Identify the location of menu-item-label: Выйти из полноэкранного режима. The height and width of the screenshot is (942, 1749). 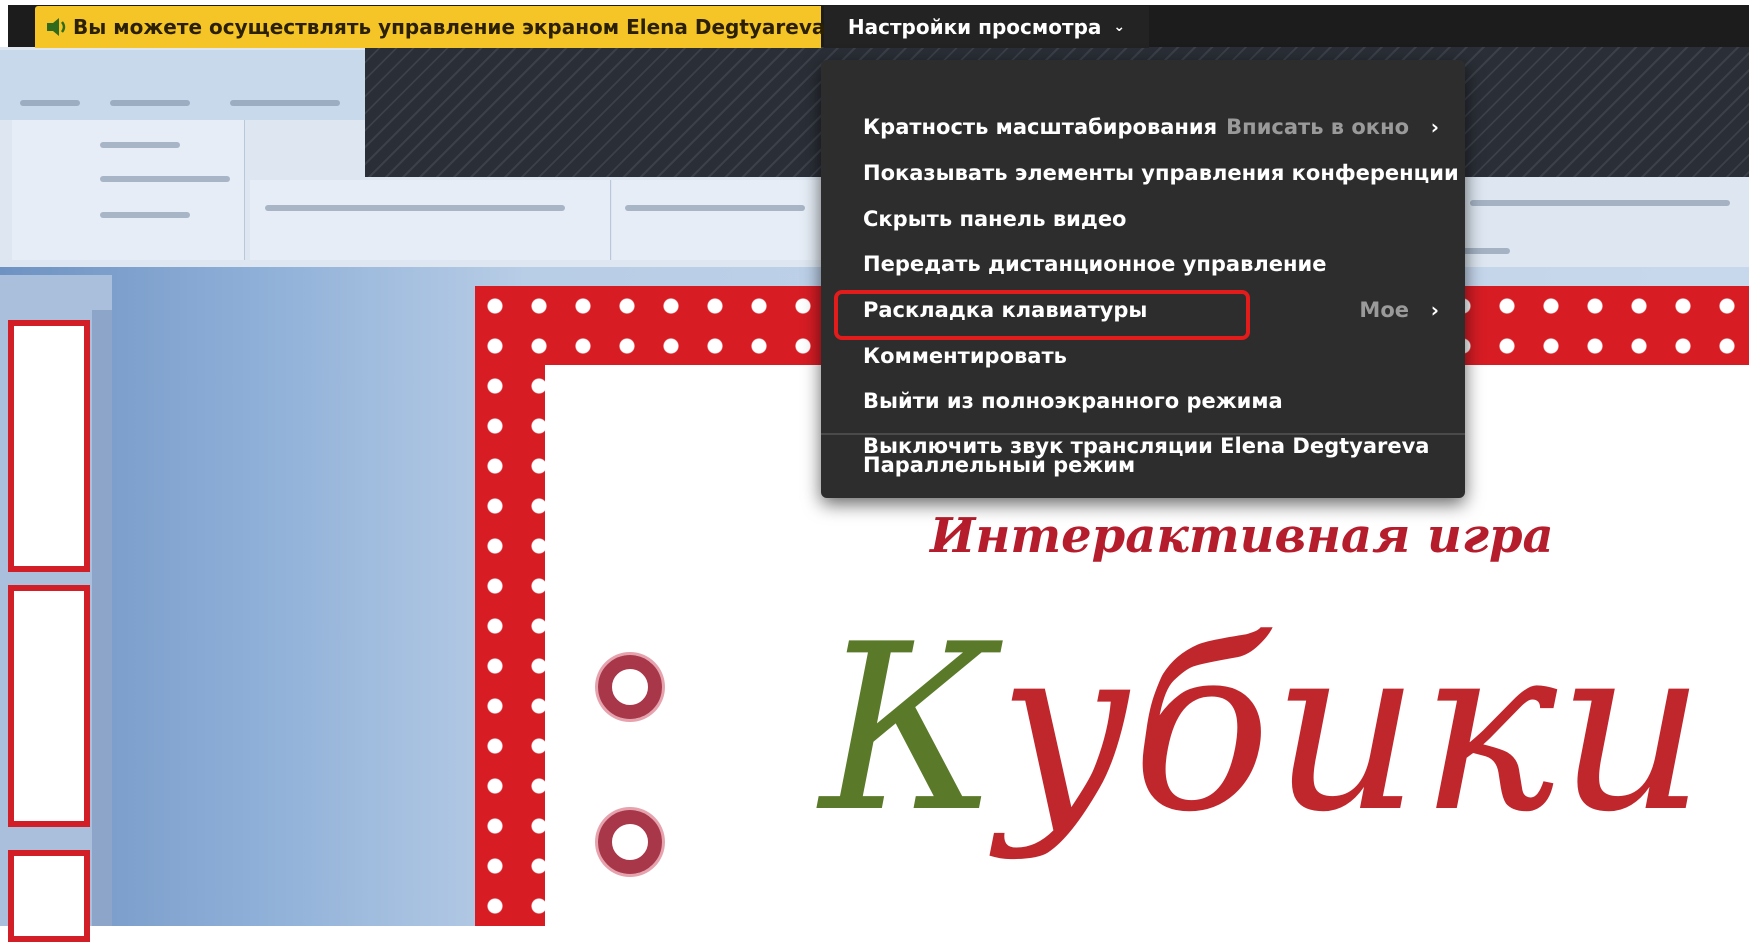
(1073, 401).